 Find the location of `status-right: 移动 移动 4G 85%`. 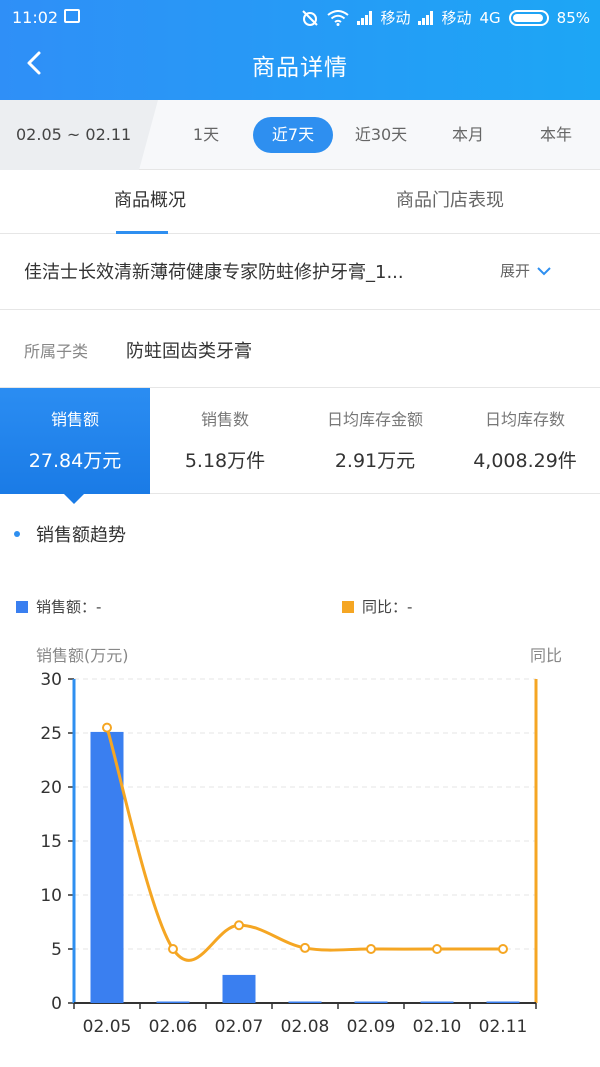

status-right: 移动 移动 4G 85% is located at coordinates (445, 17).